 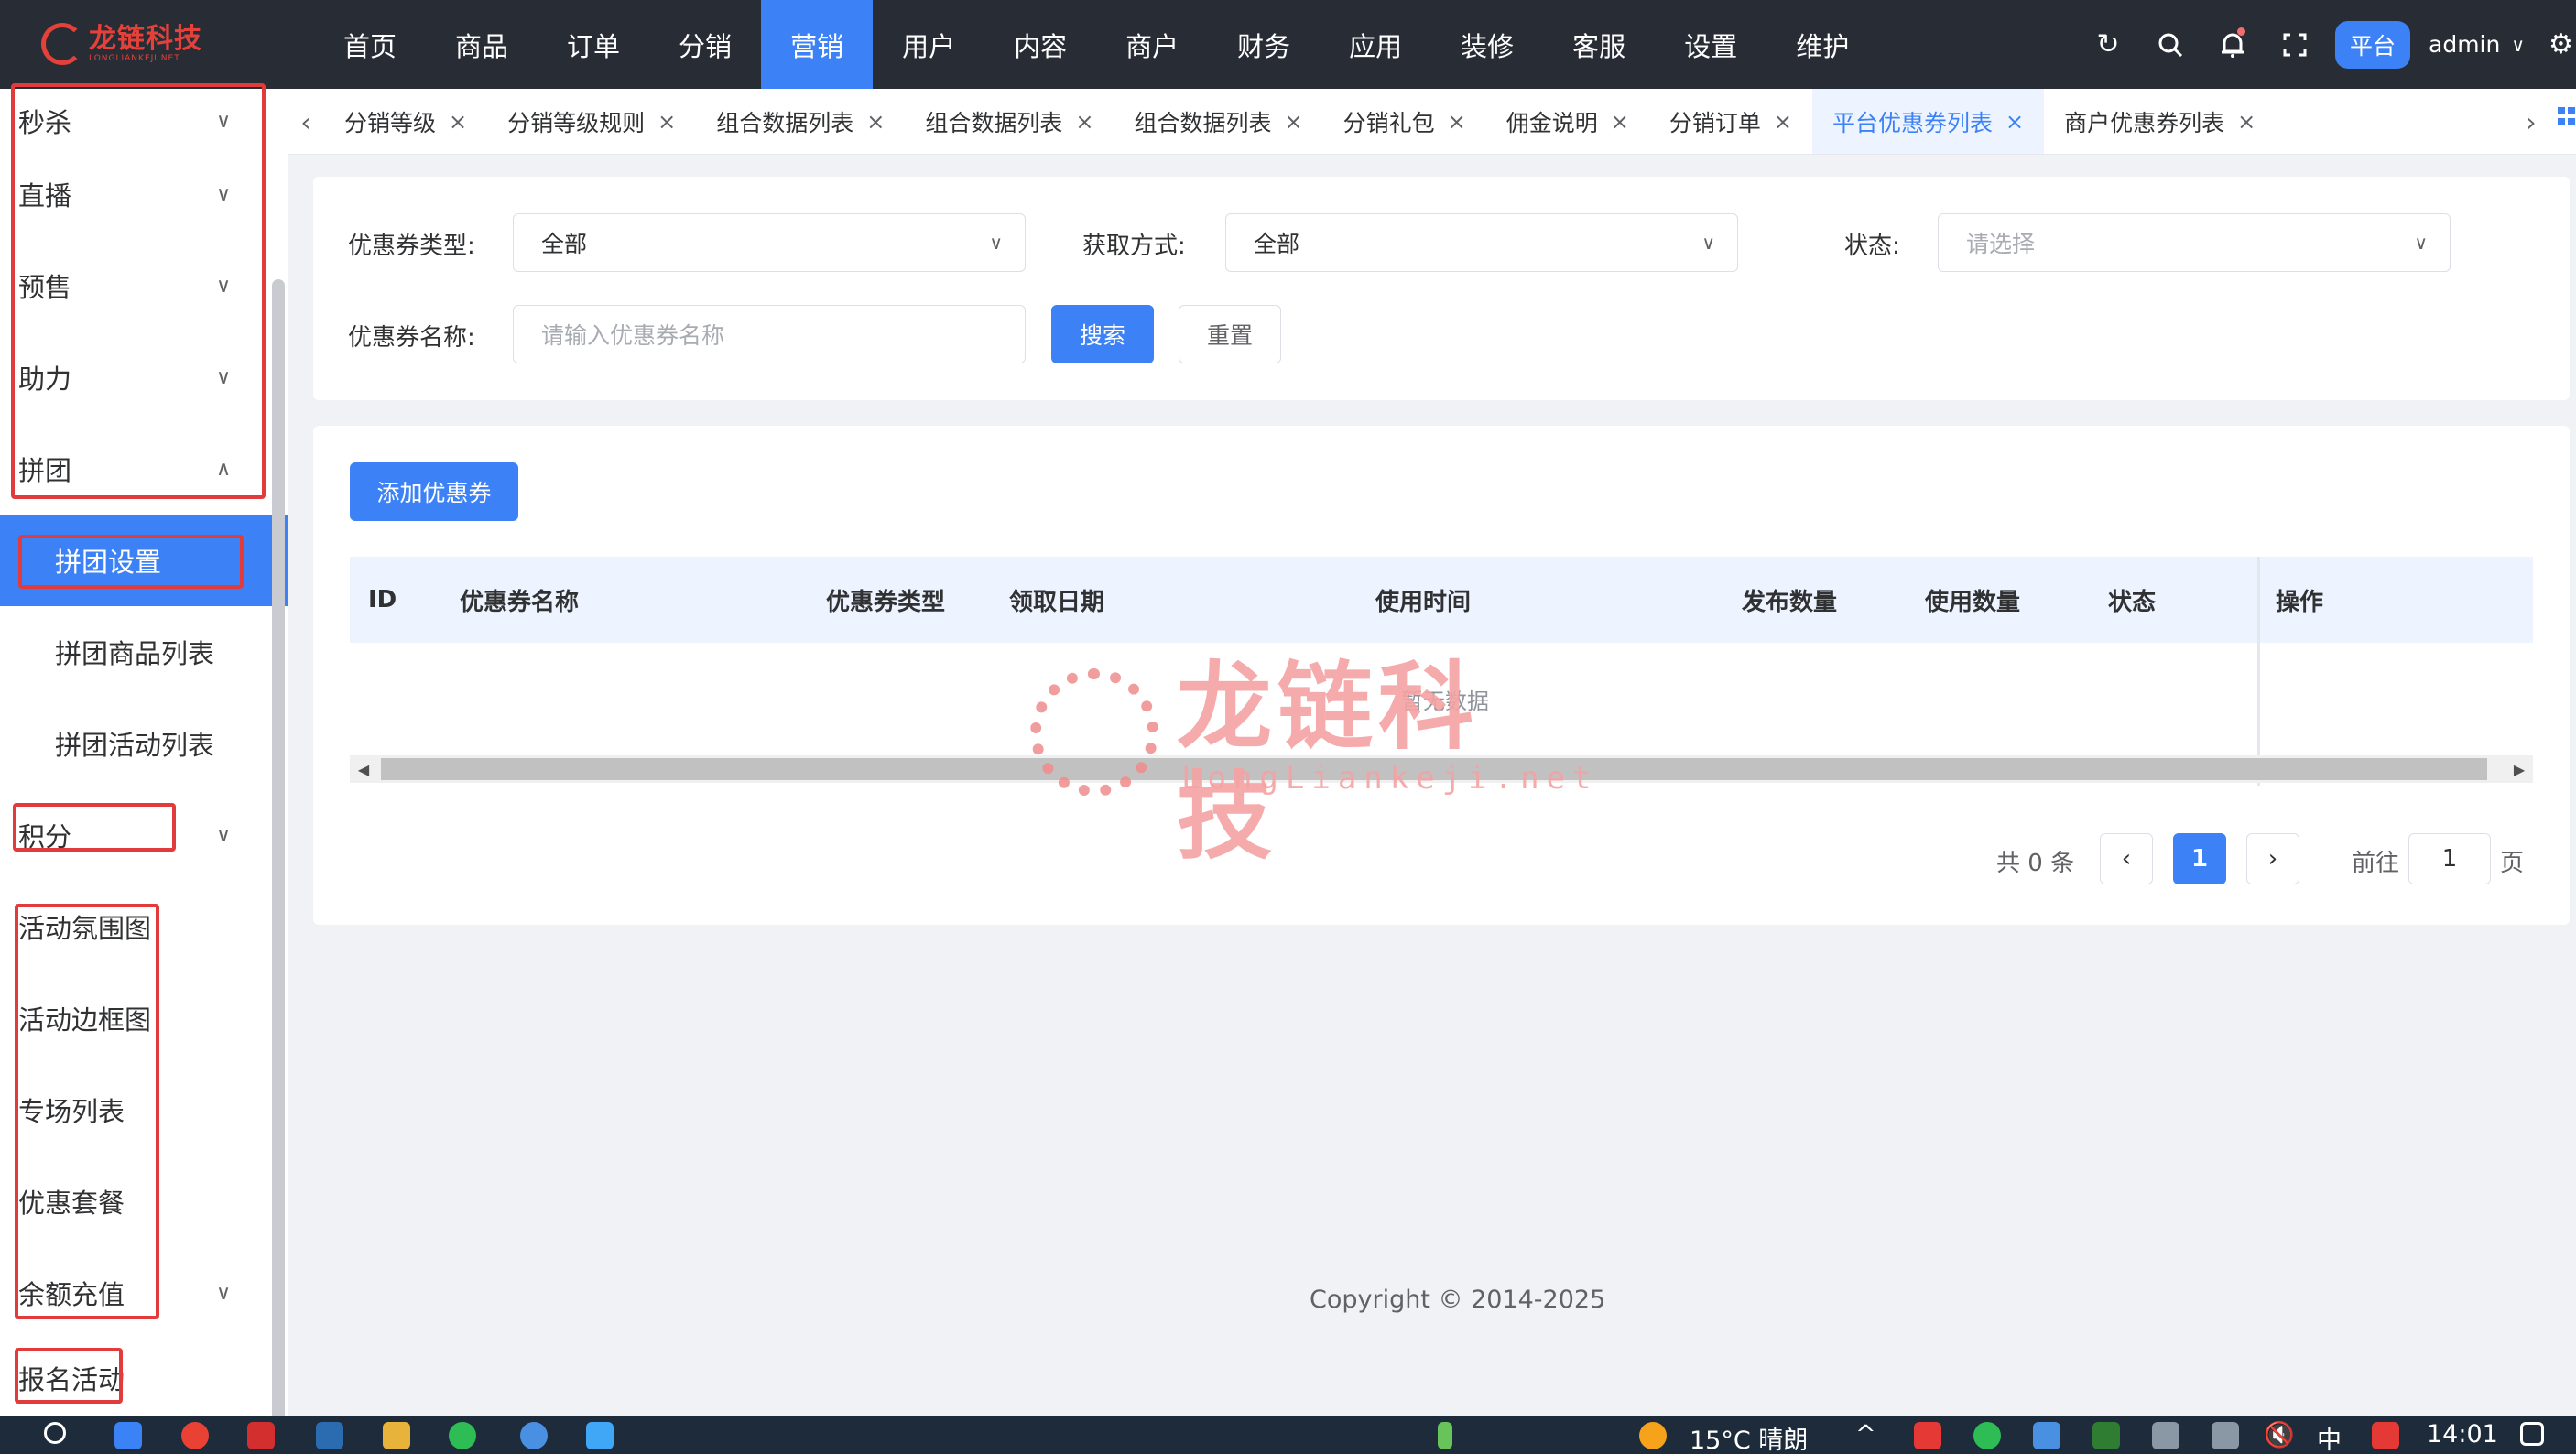 What do you see at coordinates (1708, 243) in the screenshot?
I see `chevron-down-icon: ∨` at bounding box center [1708, 243].